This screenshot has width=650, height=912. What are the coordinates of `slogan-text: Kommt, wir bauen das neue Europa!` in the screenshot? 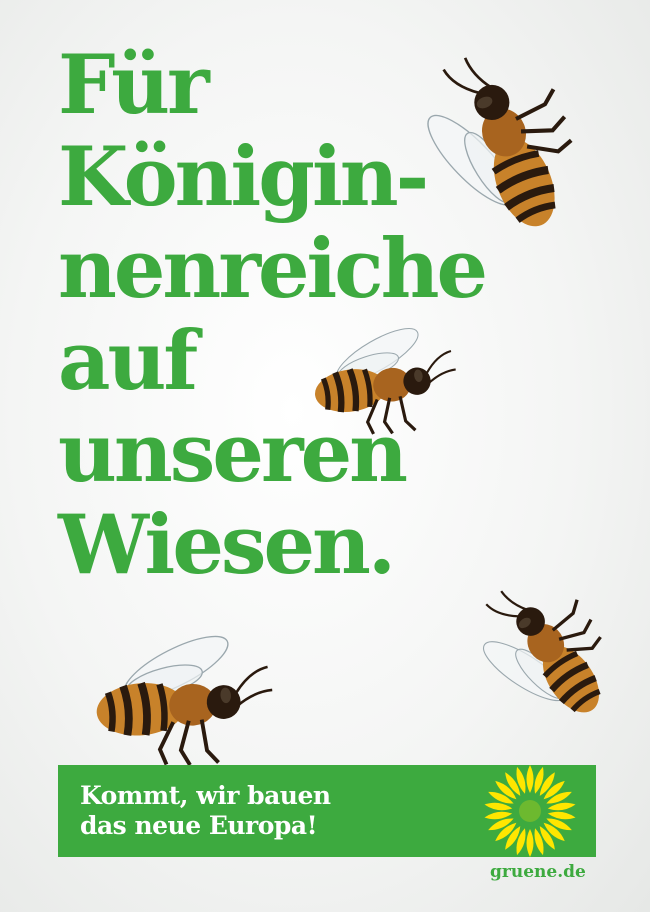 It's located at (205, 811).